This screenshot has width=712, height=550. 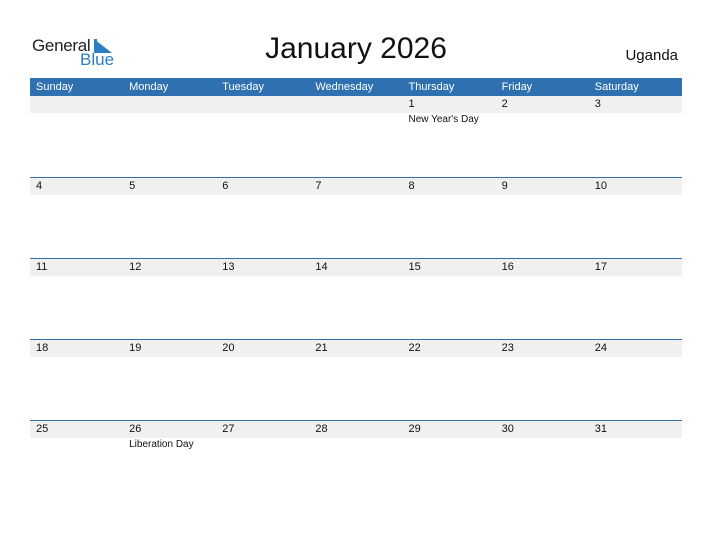 What do you see at coordinates (321, 267) in the screenshot?
I see `day-number: 14` at bounding box center [321, 267].